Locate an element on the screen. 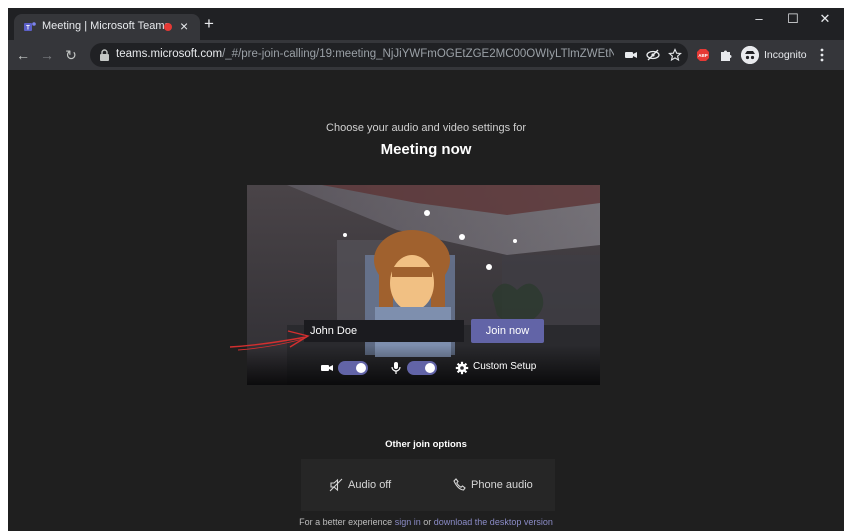 This screenshot has width=844, height=531. tab-title: Meeting | Microsoft Teams is located at coordinates (106, 26).